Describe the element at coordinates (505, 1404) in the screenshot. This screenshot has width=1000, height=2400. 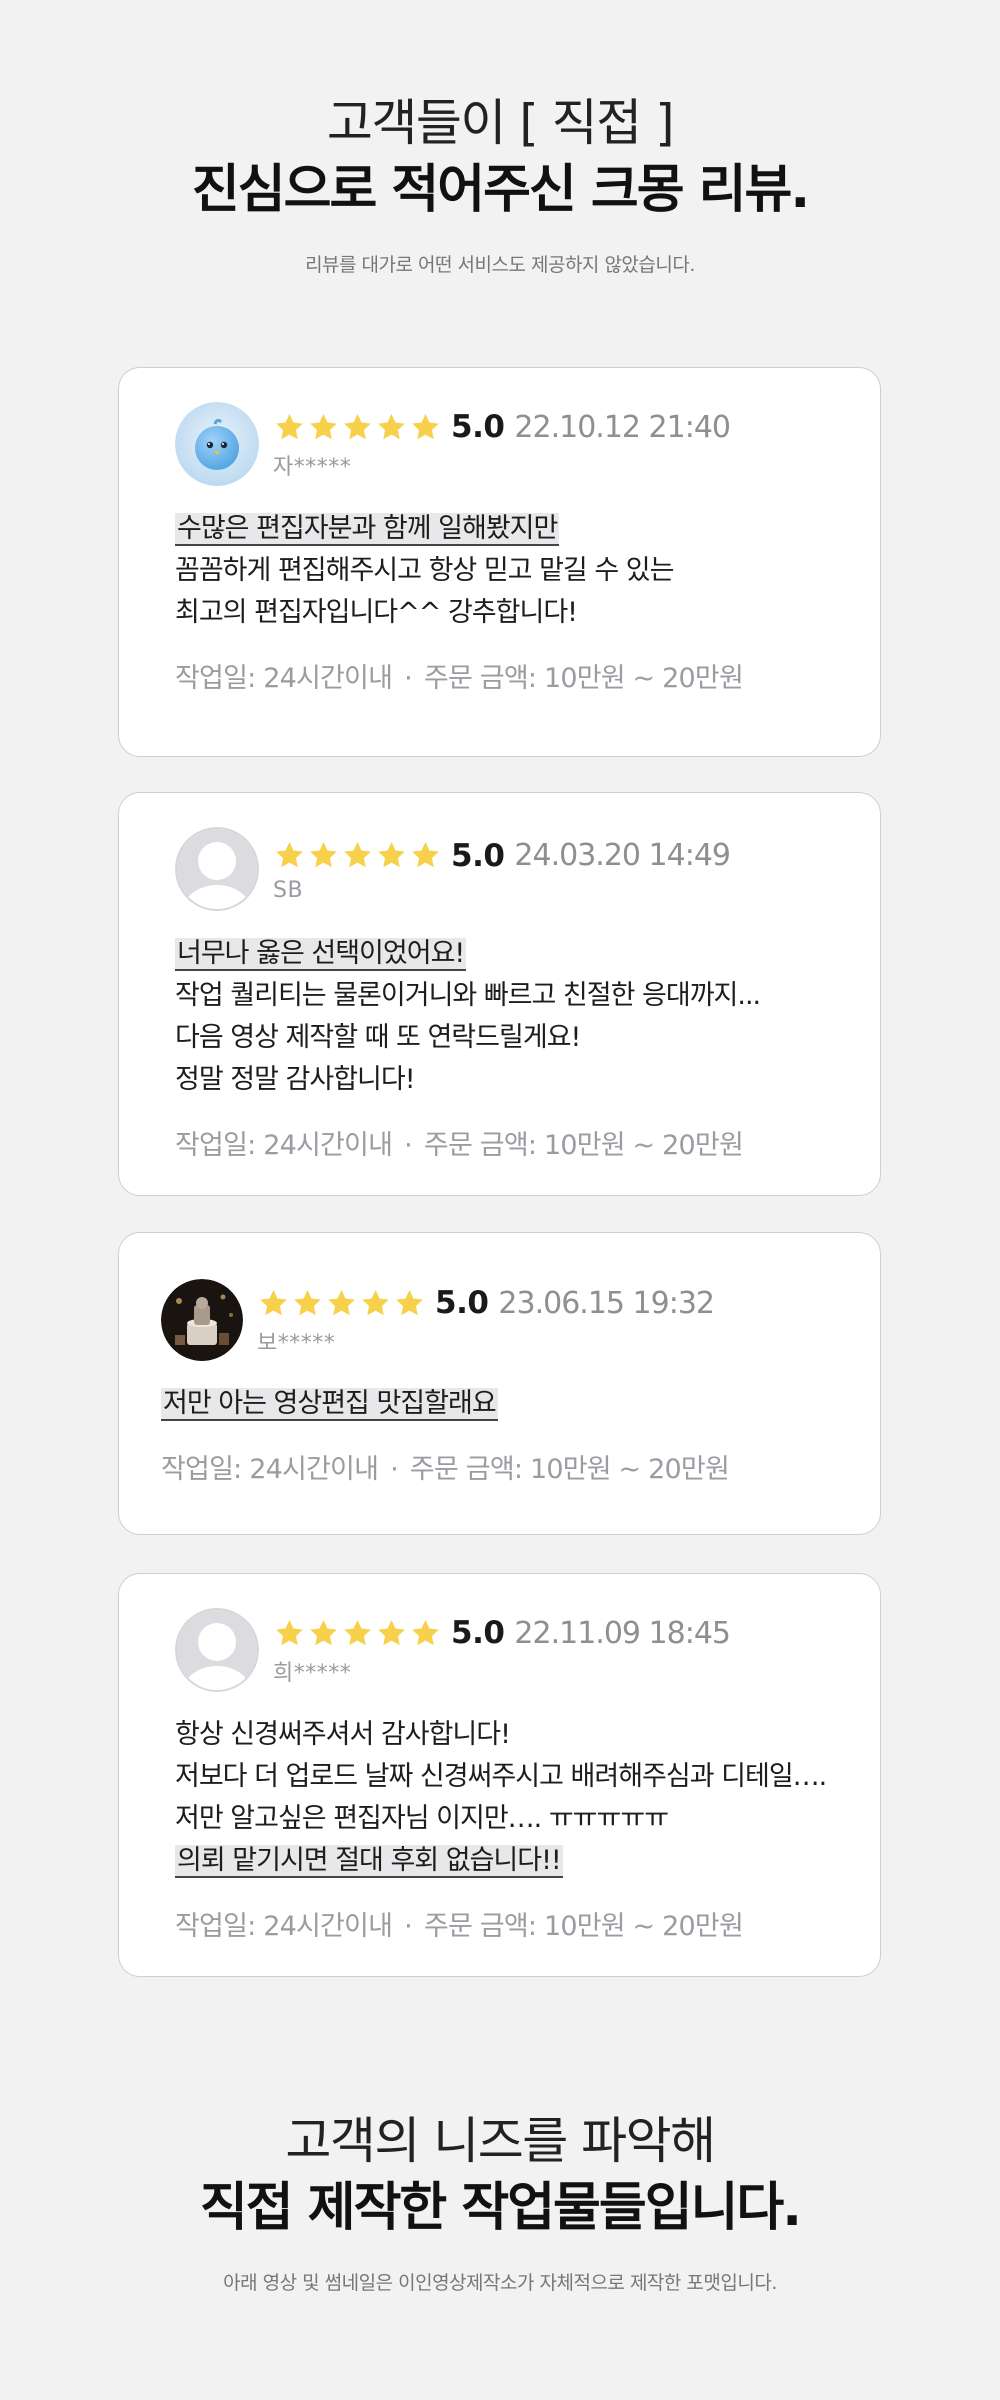
I see `review-text: 저만 아는 영상편집 맛집할래요` at that location.